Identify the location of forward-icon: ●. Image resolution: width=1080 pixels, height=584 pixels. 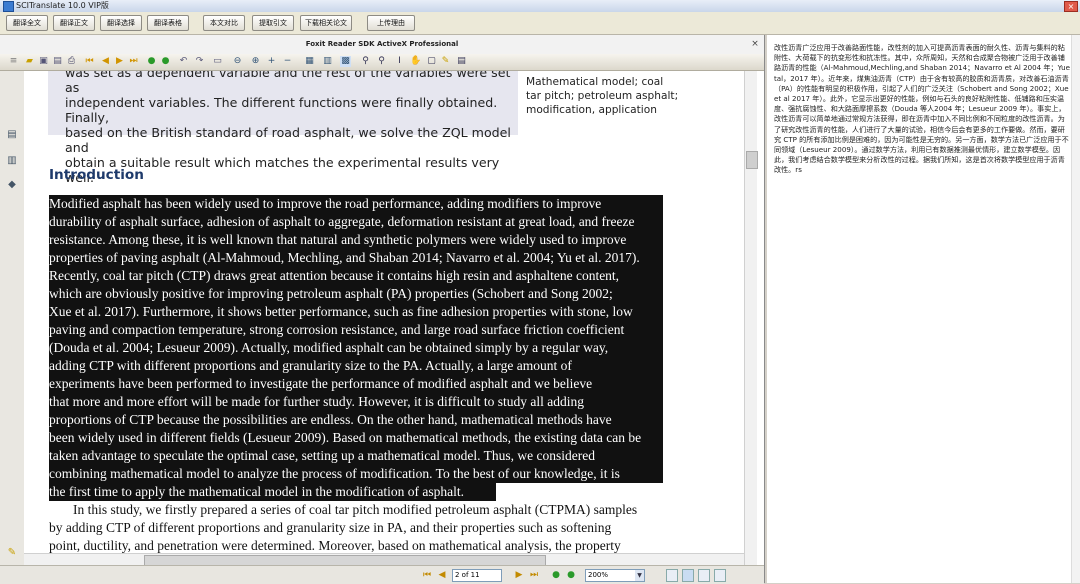
(165, 61).